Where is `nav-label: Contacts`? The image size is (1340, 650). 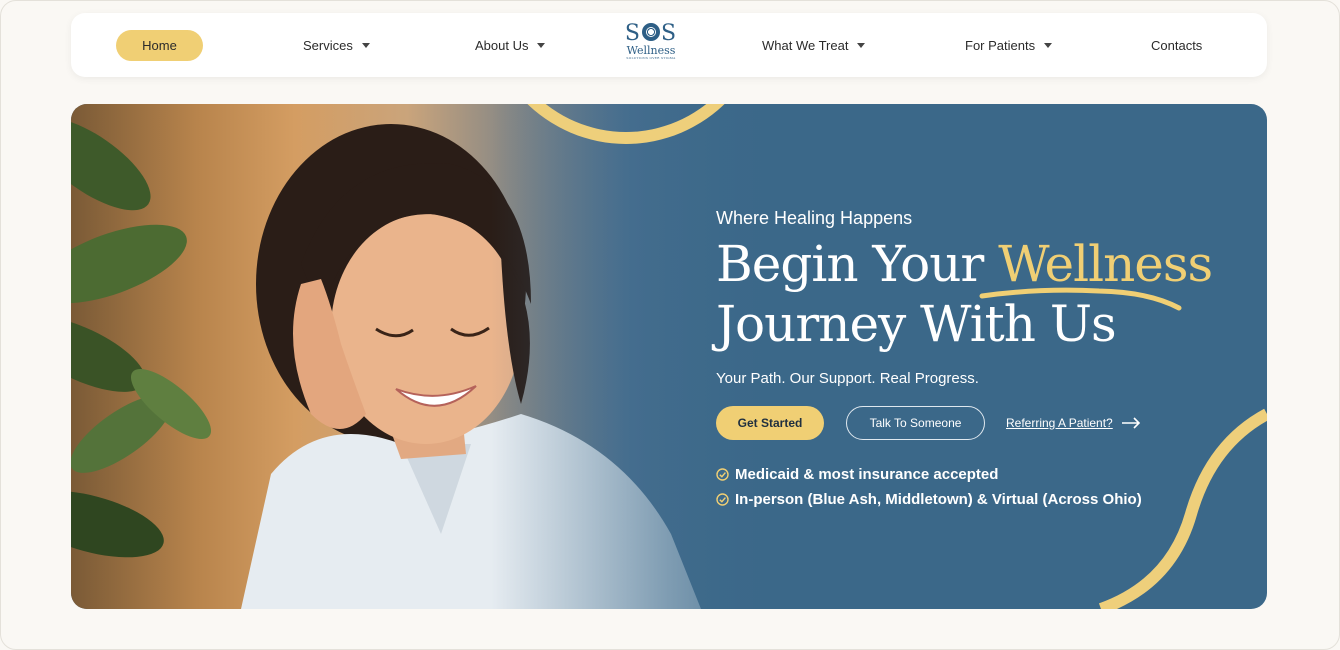
nav-label: Contacts is located at coordinates (1177, 45).